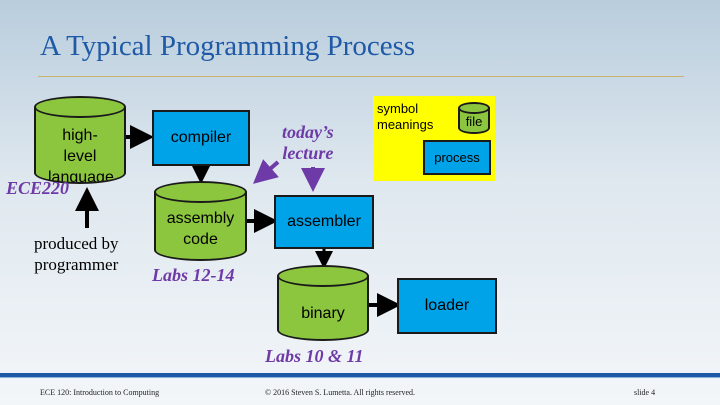 The image size is (720, 405). What do you see at coordinates (100, 392) in the screenshot?
I see `footer-course: ECE 120: Introduction to Computing` at bounding box center [100, 392].